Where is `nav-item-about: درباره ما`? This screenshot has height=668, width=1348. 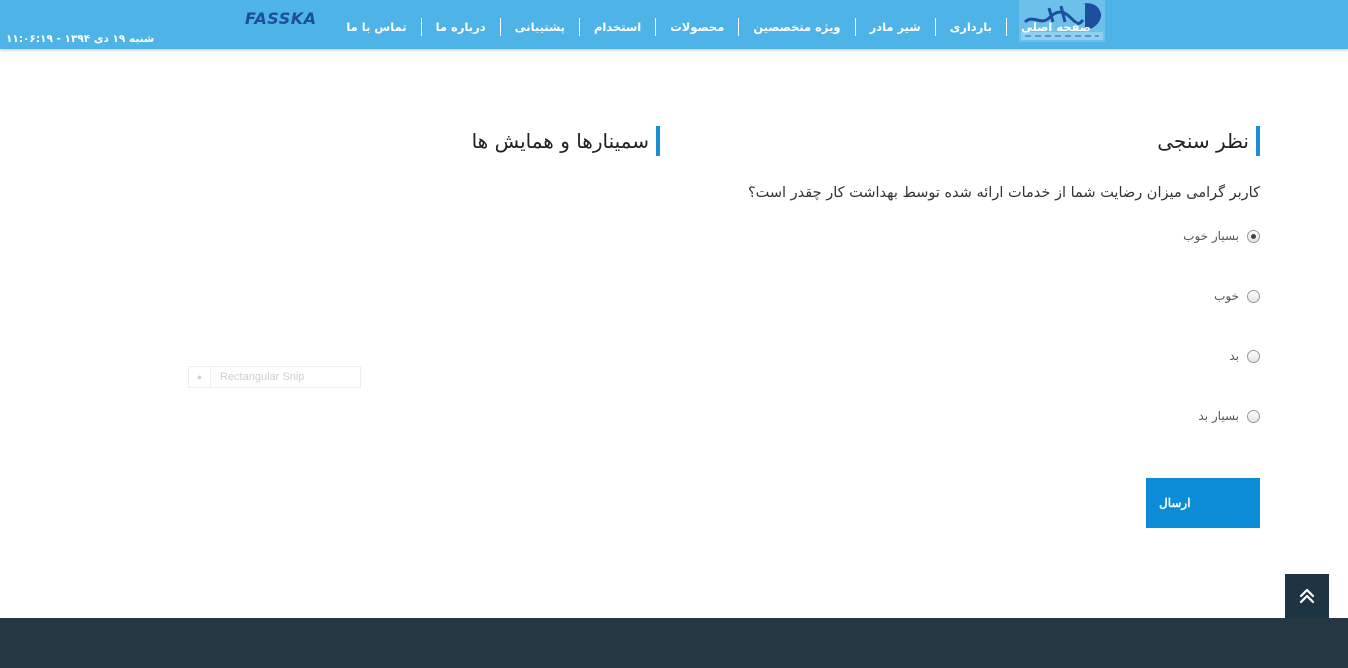 nav-item-about: درباره ما is located at coordinates (461, 27).